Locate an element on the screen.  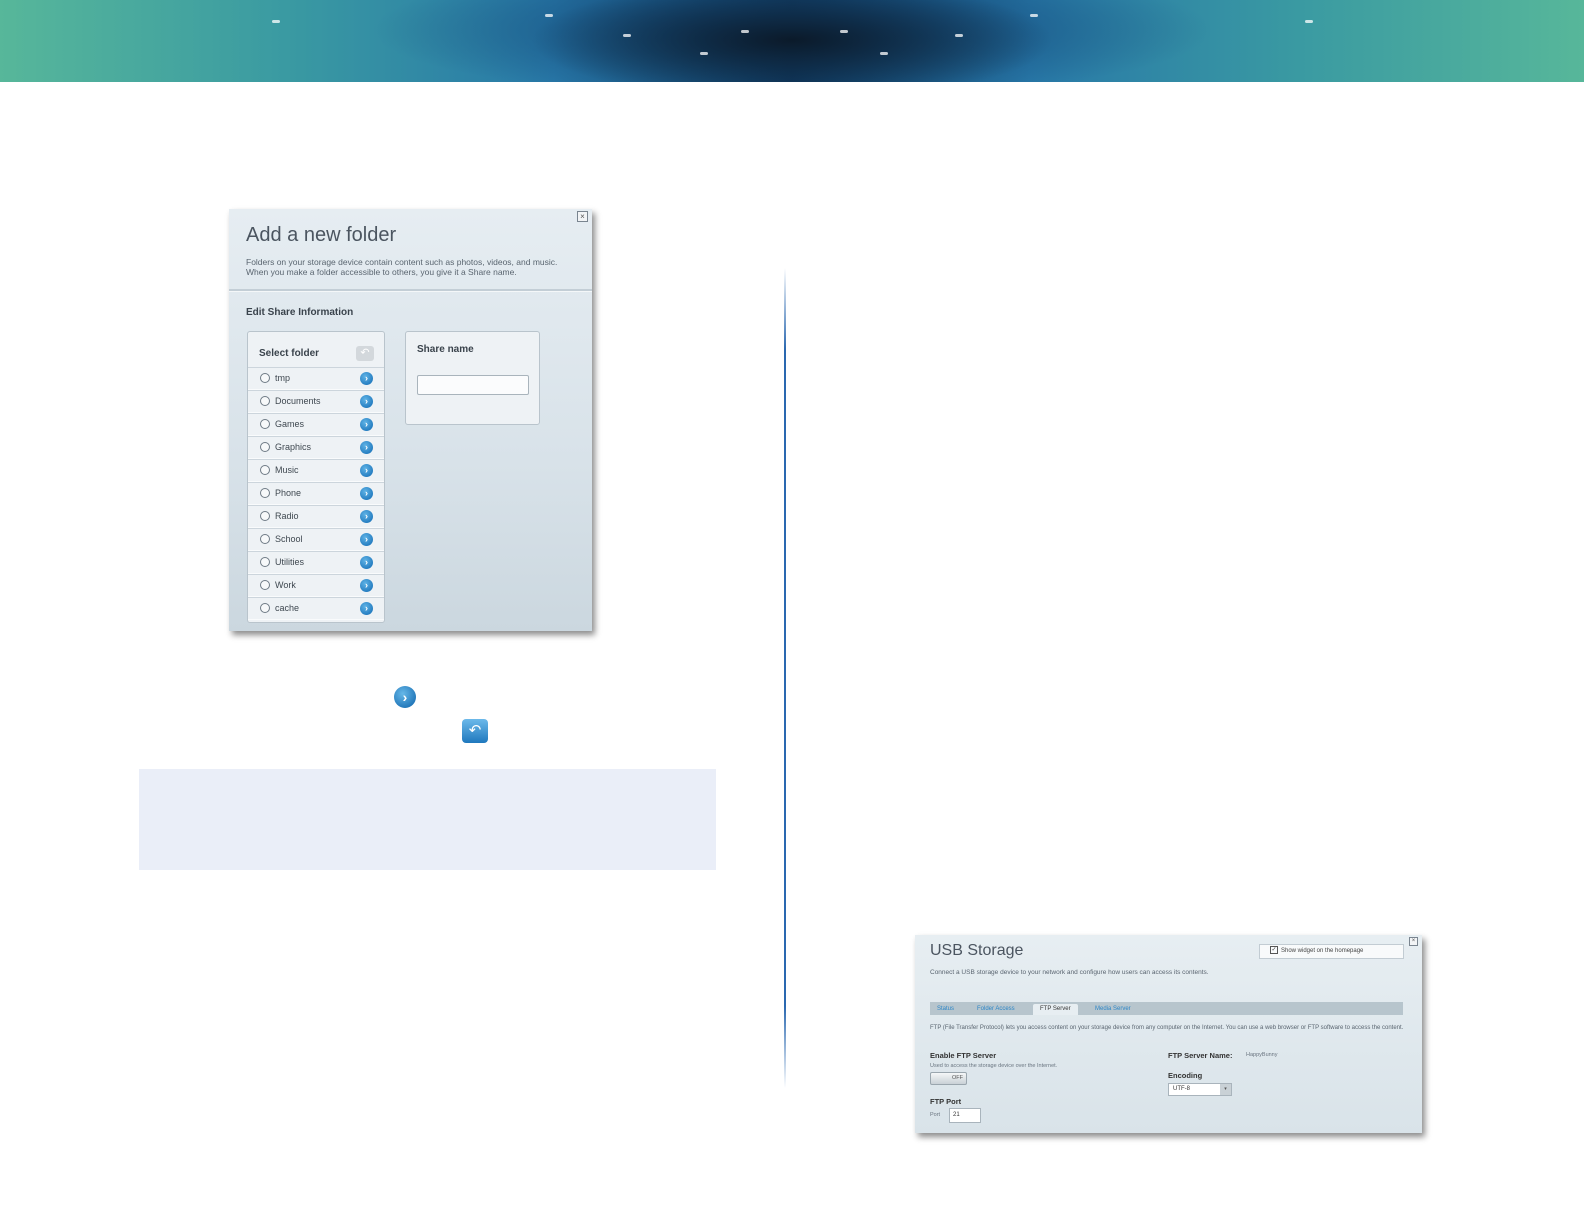
port-label: Port is located at coordinates (935, 1115).